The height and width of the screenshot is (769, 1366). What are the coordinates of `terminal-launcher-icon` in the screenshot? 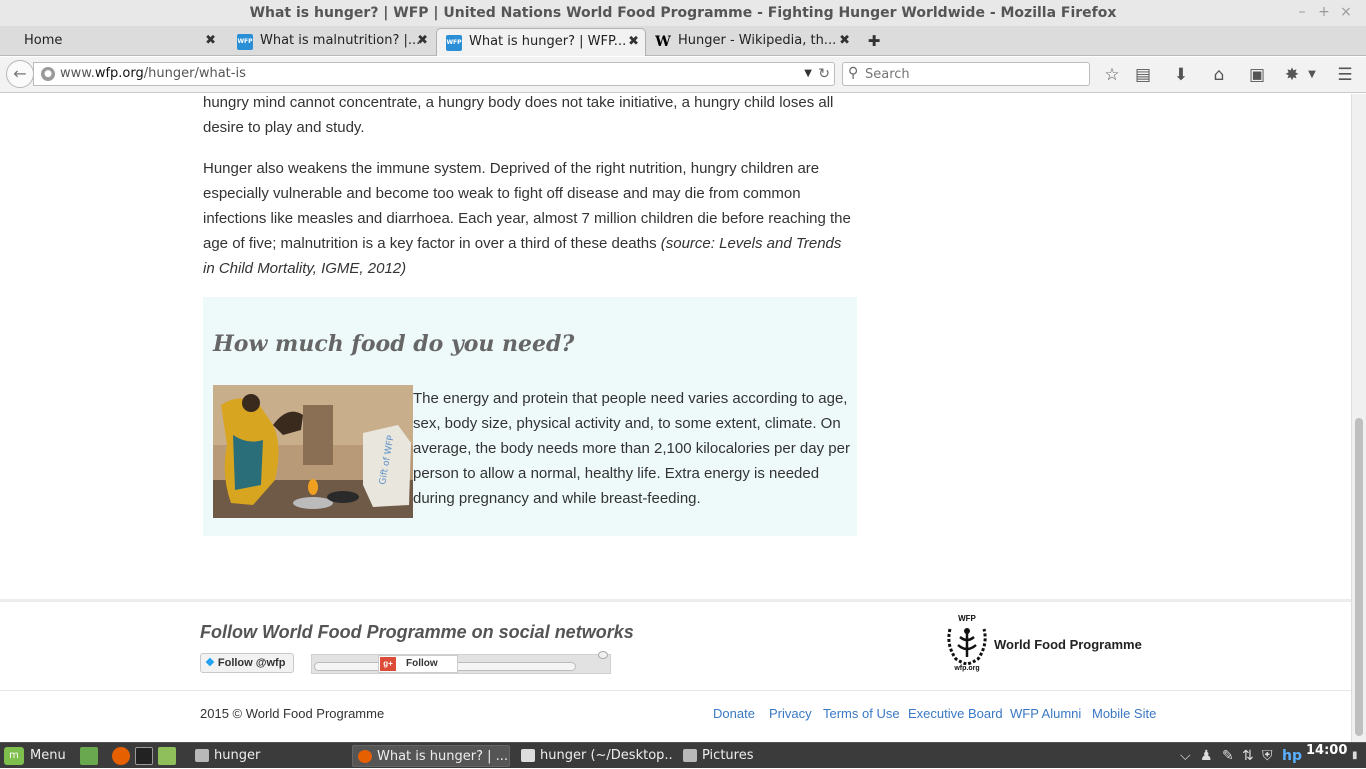 It's located at (144, 756).